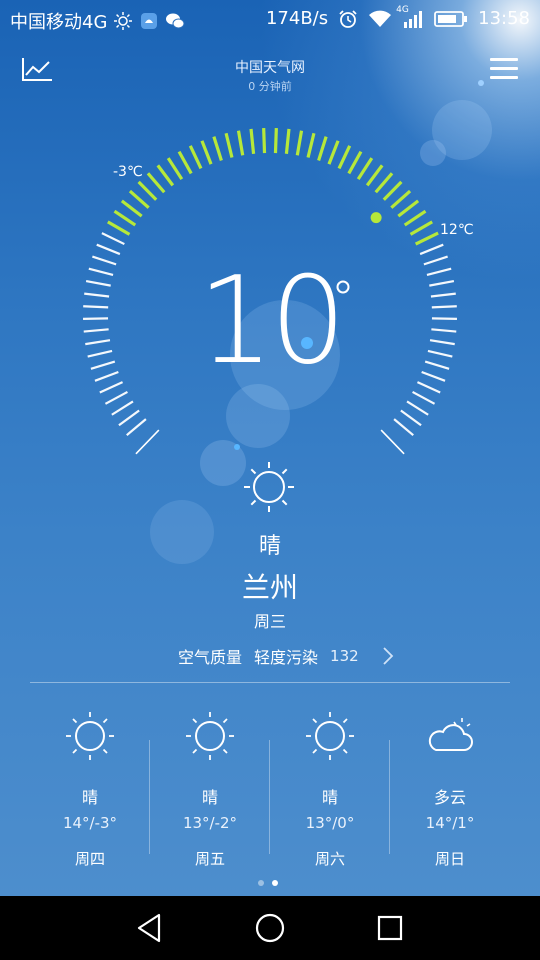 The width and height of the screenshot is (540, 960). I want to click on recents-icon, so click(390, 928).